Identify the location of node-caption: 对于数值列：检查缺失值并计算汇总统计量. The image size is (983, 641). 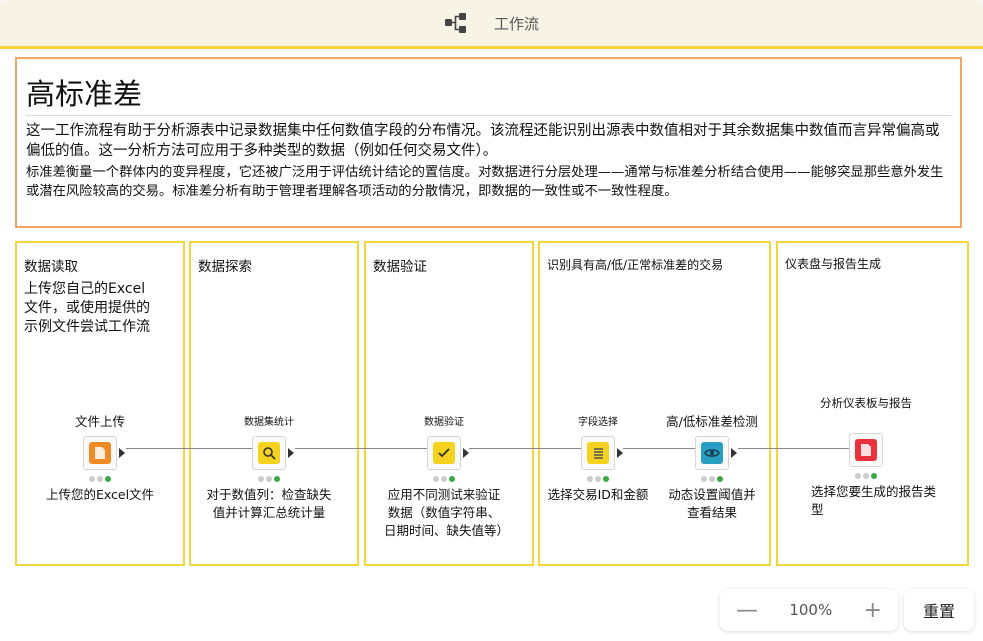
(269, 503).